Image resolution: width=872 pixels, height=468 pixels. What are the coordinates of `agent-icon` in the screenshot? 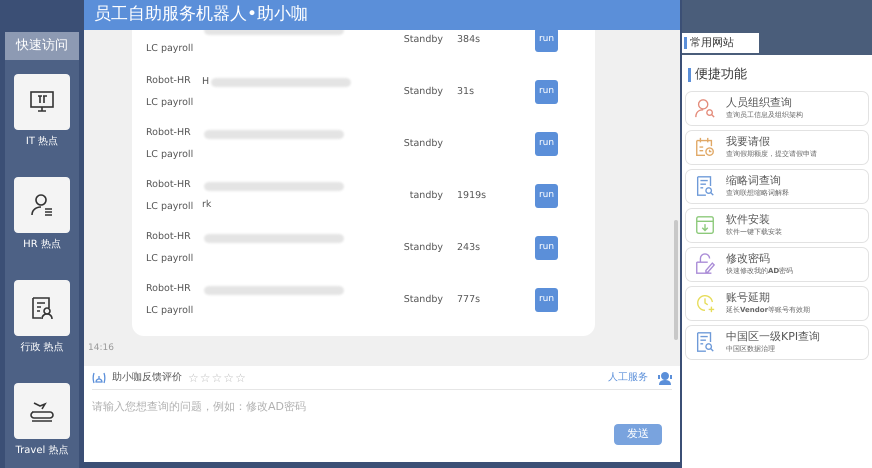 It's located at (665, 377).